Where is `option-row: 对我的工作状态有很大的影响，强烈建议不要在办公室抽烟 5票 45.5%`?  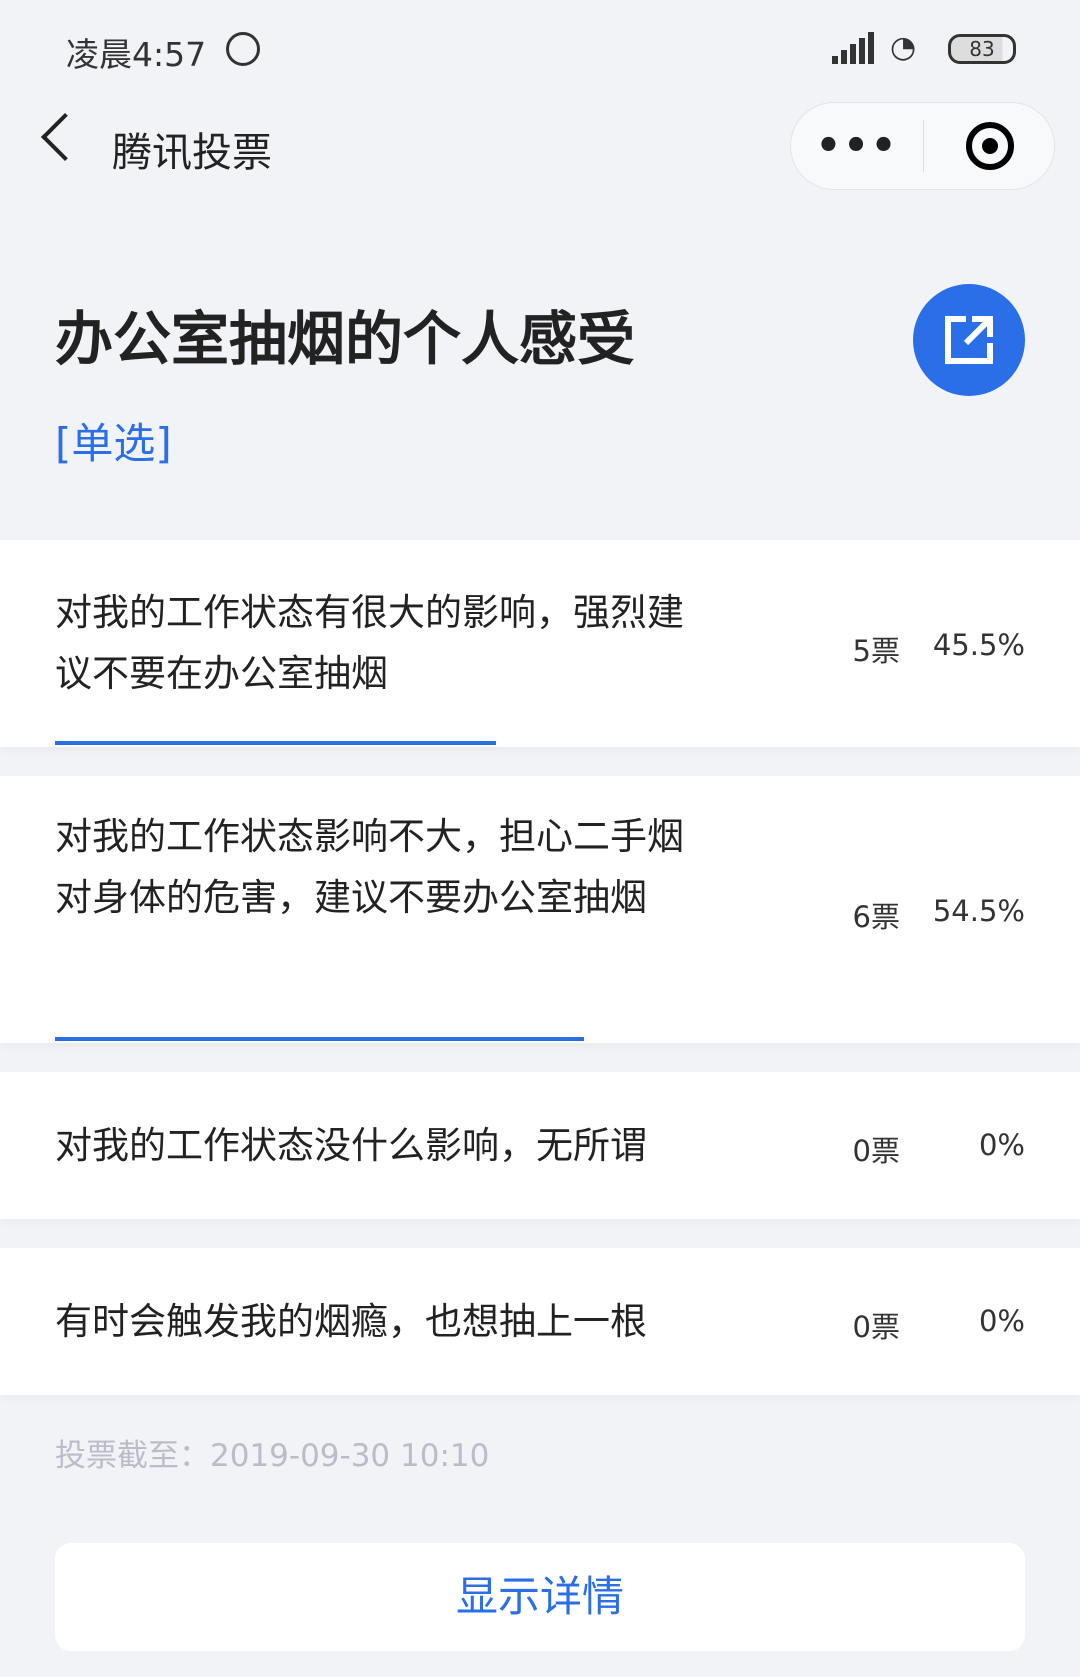 option-row: 对我的工作状态有很大的影响，强烈建议不要在办公室抽烟 5票 45.5% is located at coordinates (540, 643).